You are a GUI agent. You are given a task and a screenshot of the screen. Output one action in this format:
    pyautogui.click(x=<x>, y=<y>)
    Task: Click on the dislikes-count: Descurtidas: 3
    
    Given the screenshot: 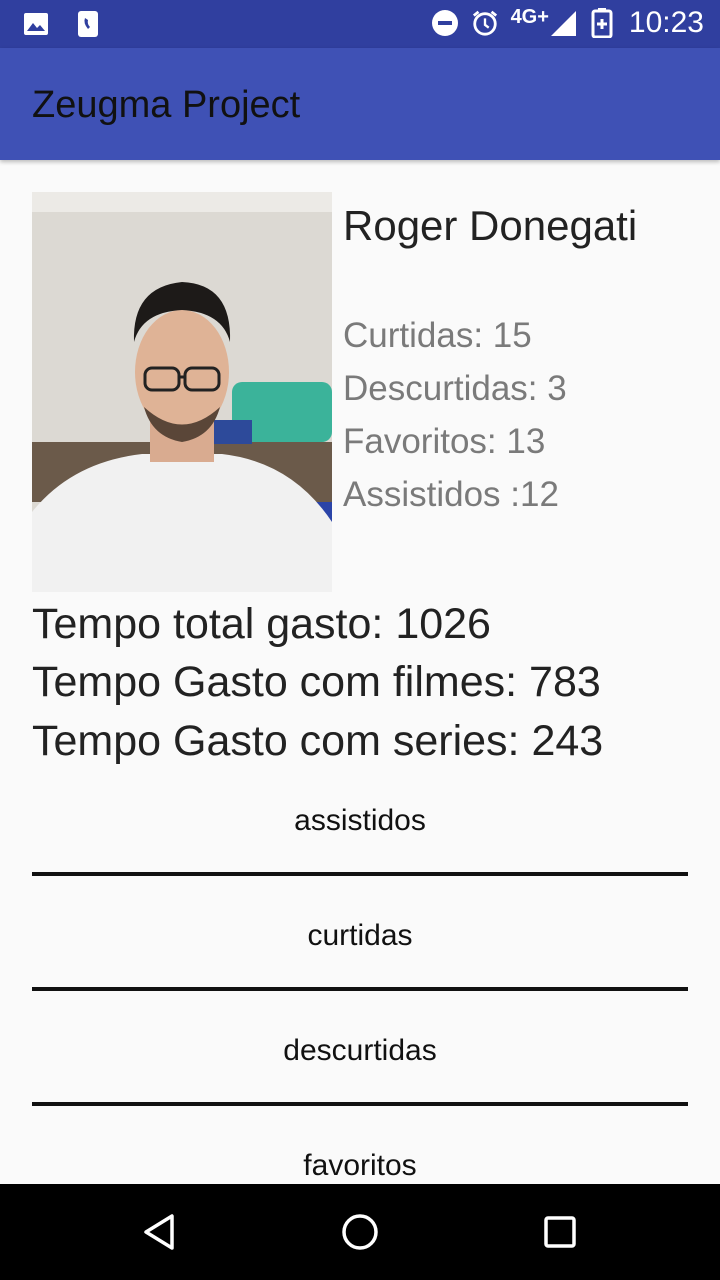 What is the action you would take?
    pyautogui.click(x=455, y=388)
    